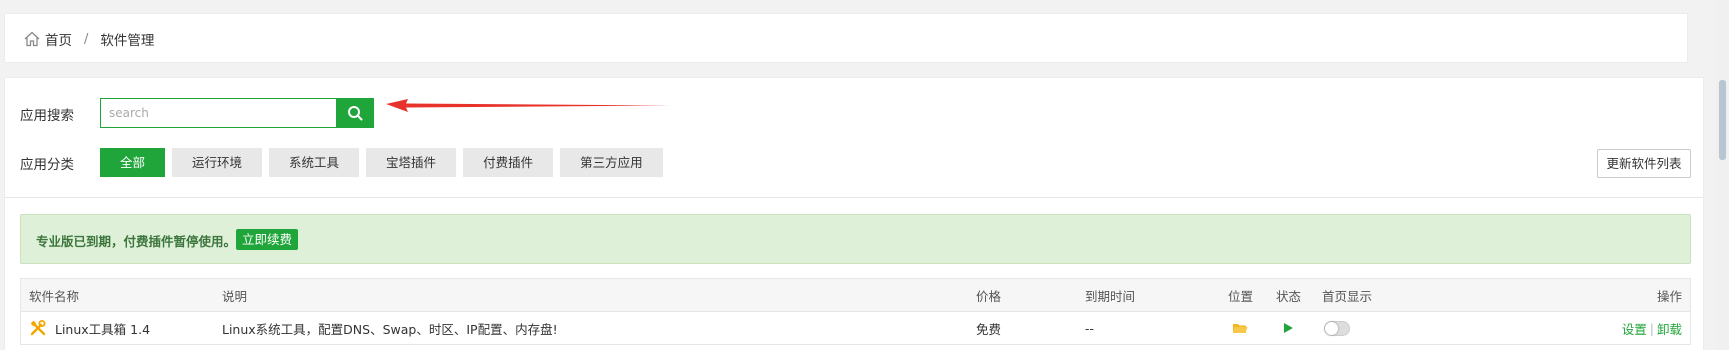  I want to click on category-tabs: 全部 运行环境 系统工具 宝塔插件 付费插件 第三方应用, so click(385, 162).